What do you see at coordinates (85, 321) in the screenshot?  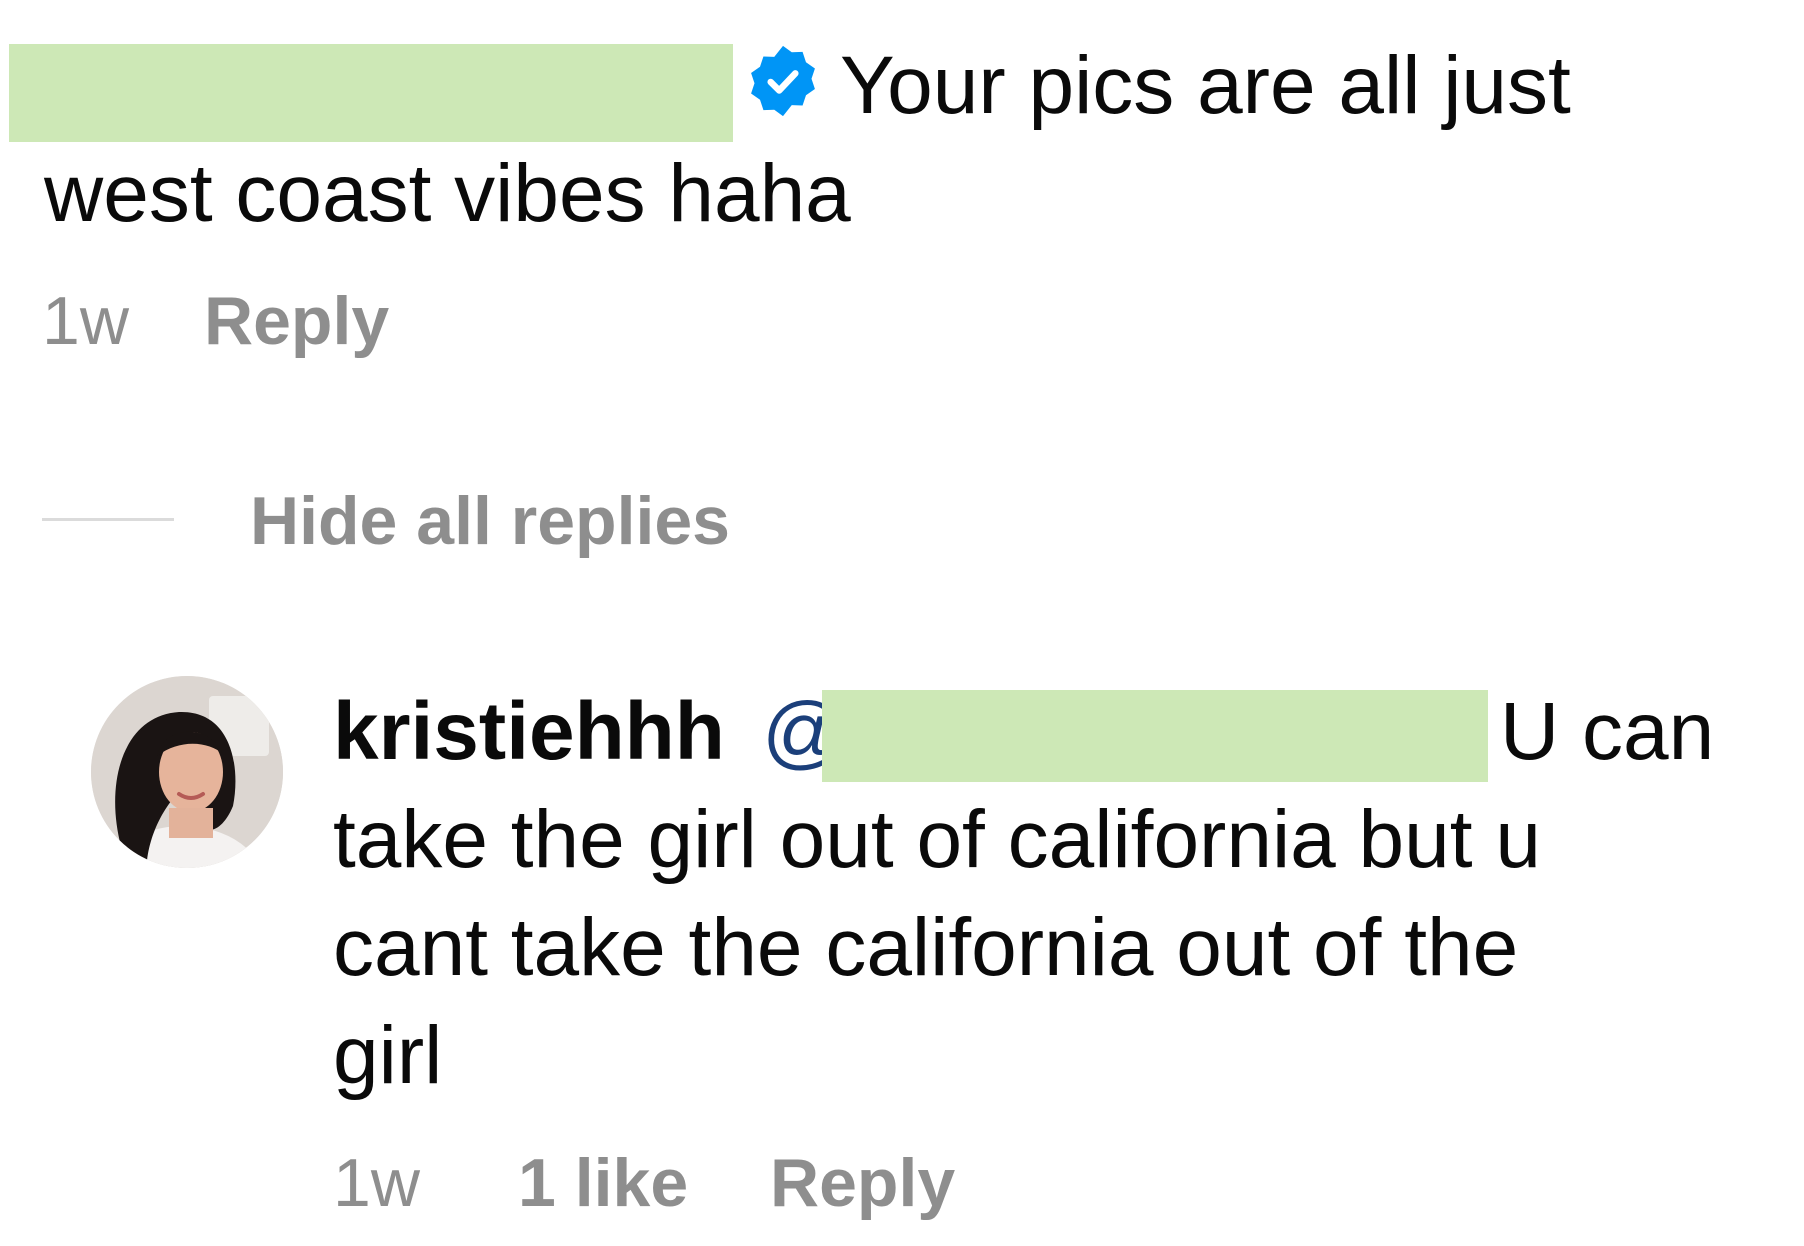 I see `comment-timestamp: 1w` at bounding box center [85, 321].